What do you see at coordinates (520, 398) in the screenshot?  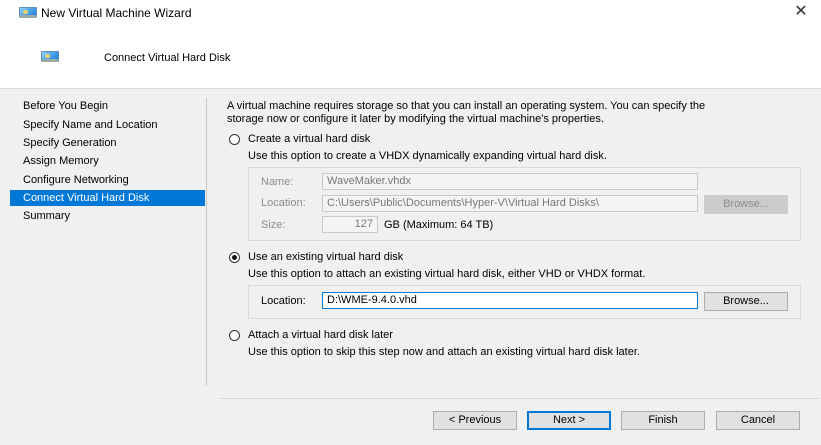 I see `footer-divider` at bounding box center [520, 398].